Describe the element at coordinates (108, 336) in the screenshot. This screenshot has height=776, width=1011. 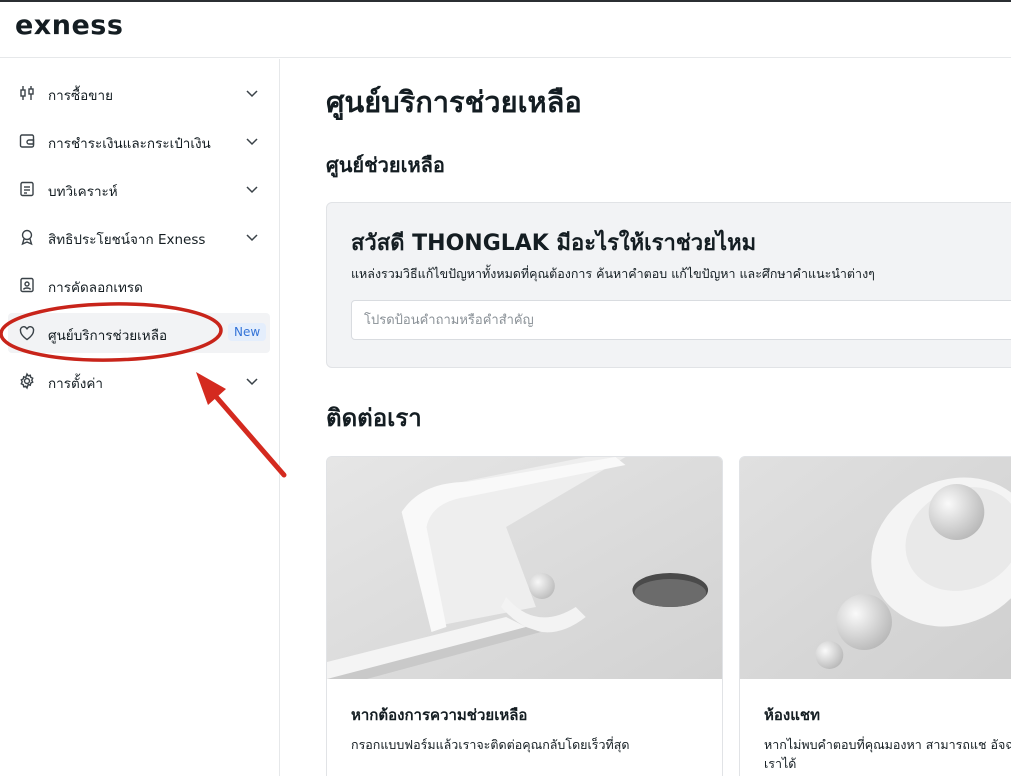
I see `sidebar-item-label: ศูนย์บริการช่วยเหลือ` at that location.